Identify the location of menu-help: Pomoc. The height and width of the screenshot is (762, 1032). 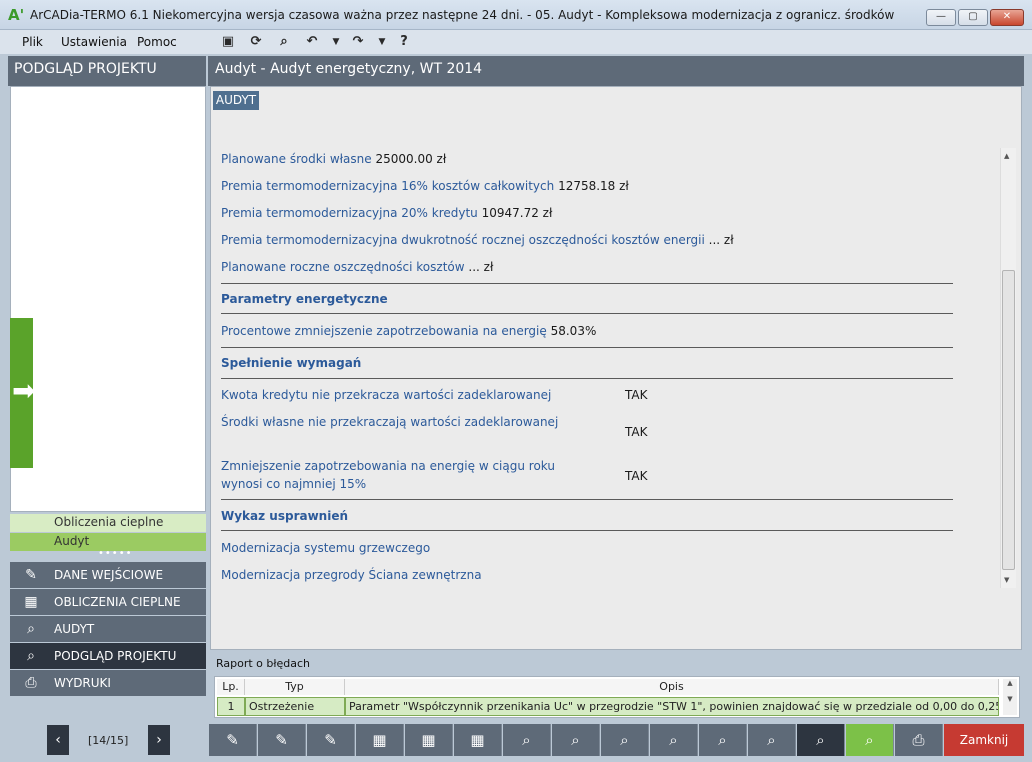
(157, 42).